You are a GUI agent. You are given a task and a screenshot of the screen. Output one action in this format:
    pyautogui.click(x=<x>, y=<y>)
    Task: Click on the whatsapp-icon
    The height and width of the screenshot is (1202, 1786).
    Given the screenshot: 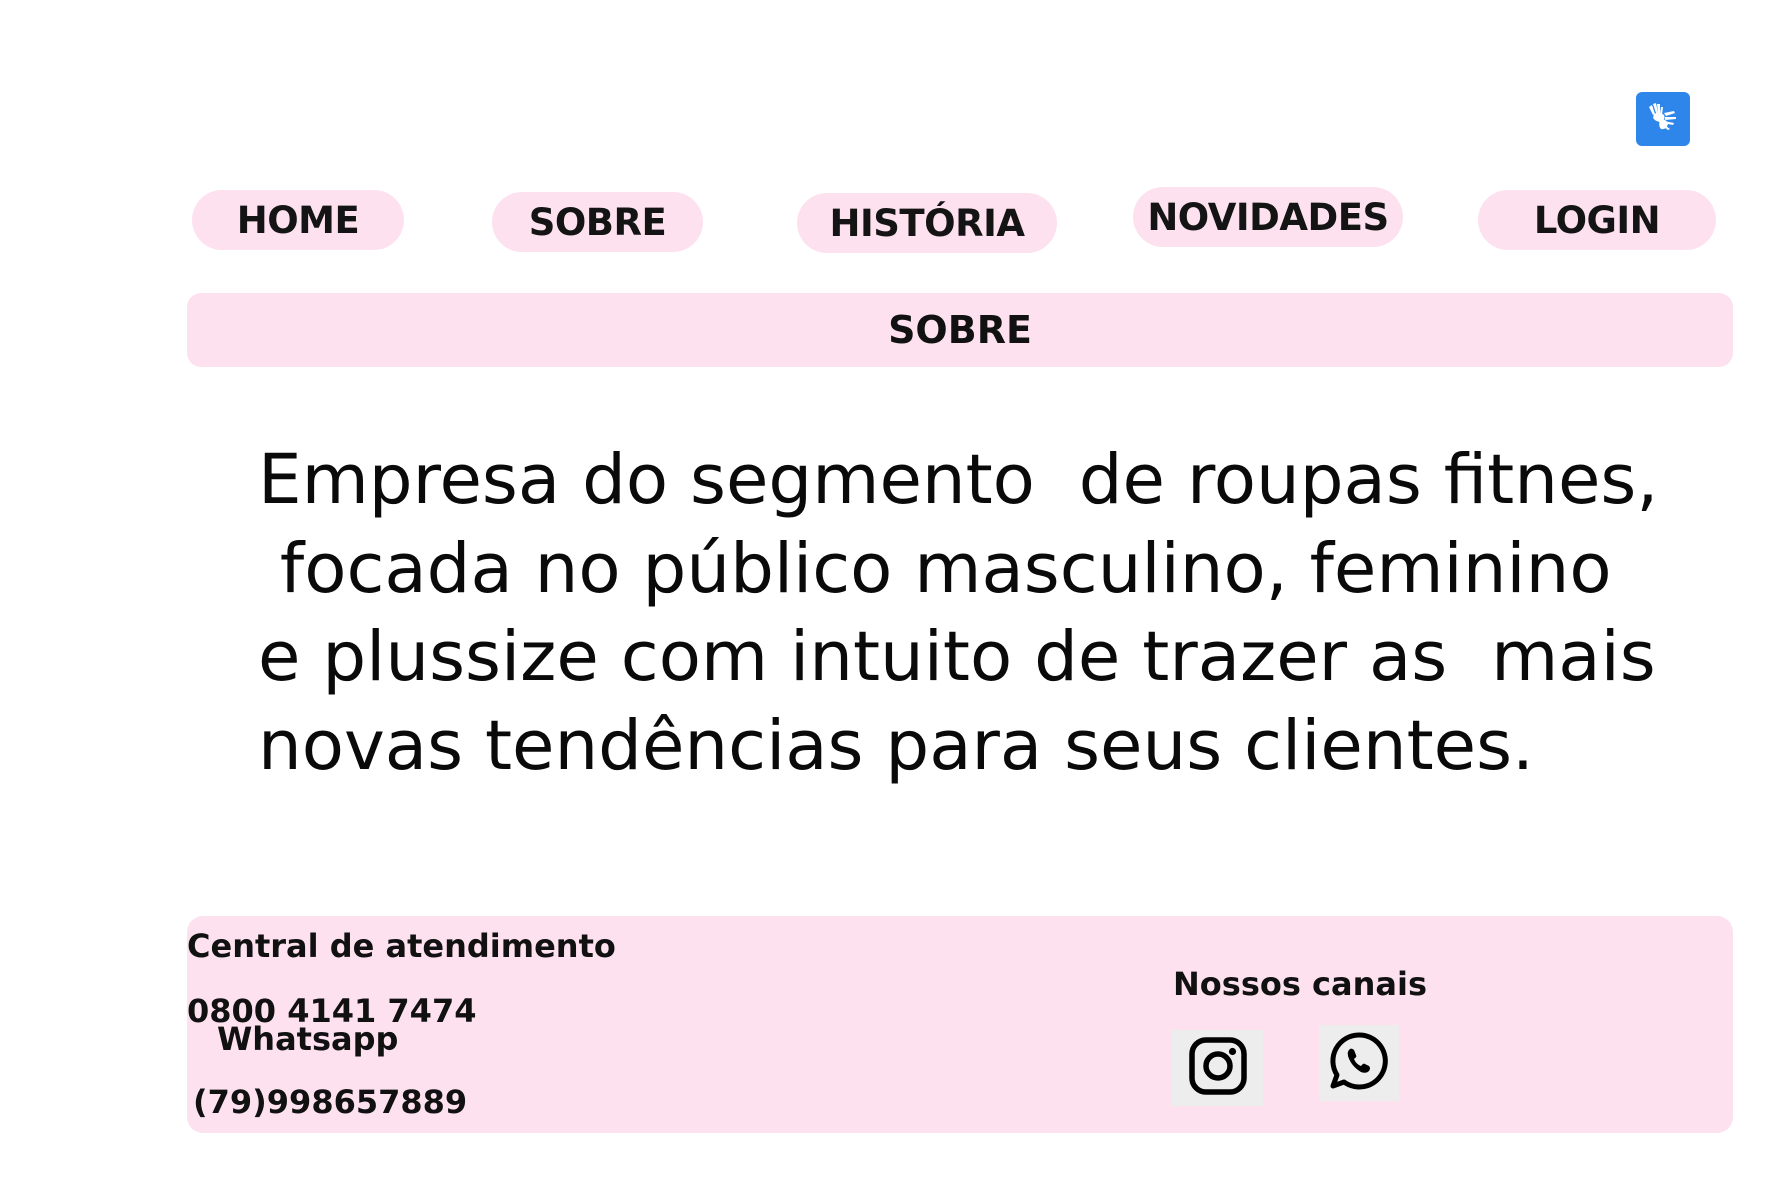 What is the action you would take?
    pyautogui.click(x=1359, y=1063)
    